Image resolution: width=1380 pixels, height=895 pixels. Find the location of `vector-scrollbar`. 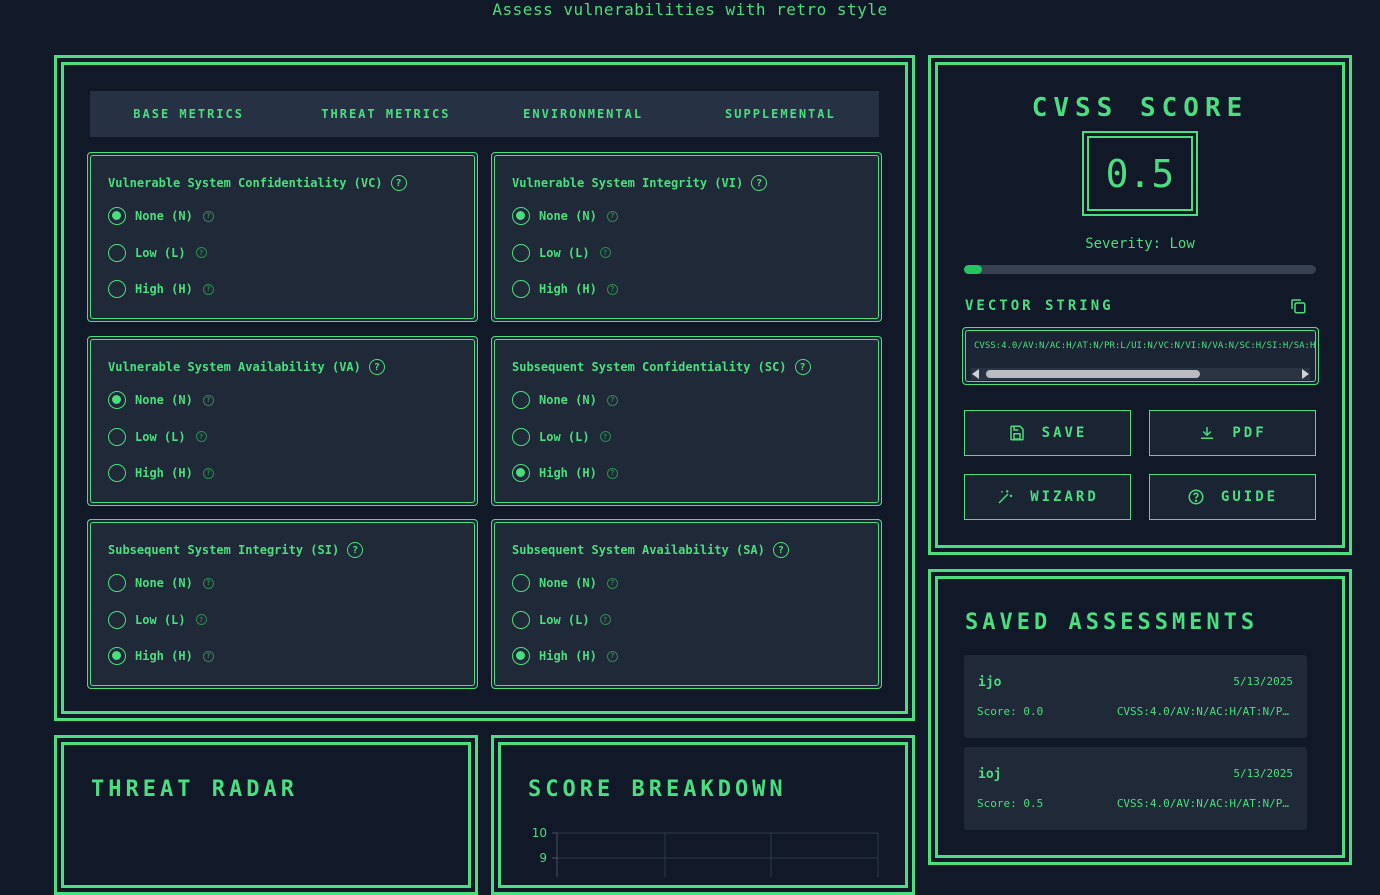

vector-scrollbar is located at coordinates (1140, 374).